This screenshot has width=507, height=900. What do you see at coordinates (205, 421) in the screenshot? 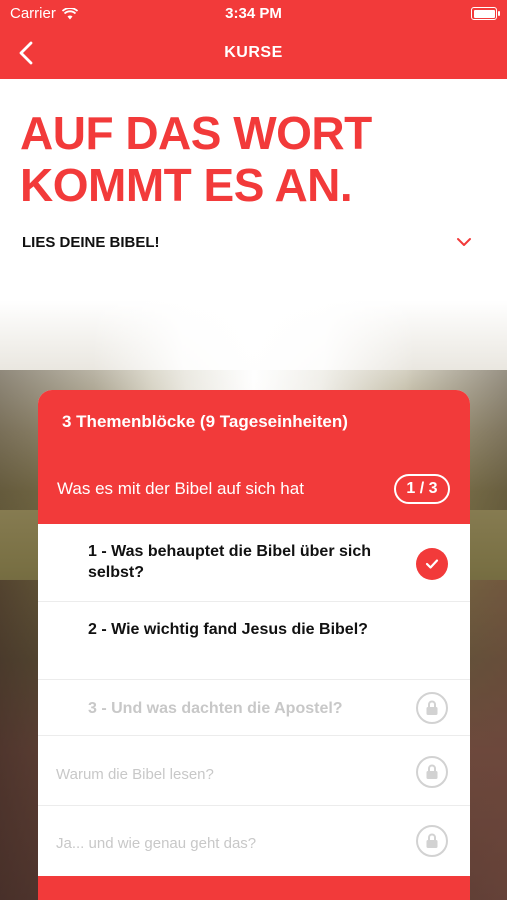
I see `blocks-summary: 3 Themenblöcke (9 Tageseinheiten)` at bounding box center [205, 421].